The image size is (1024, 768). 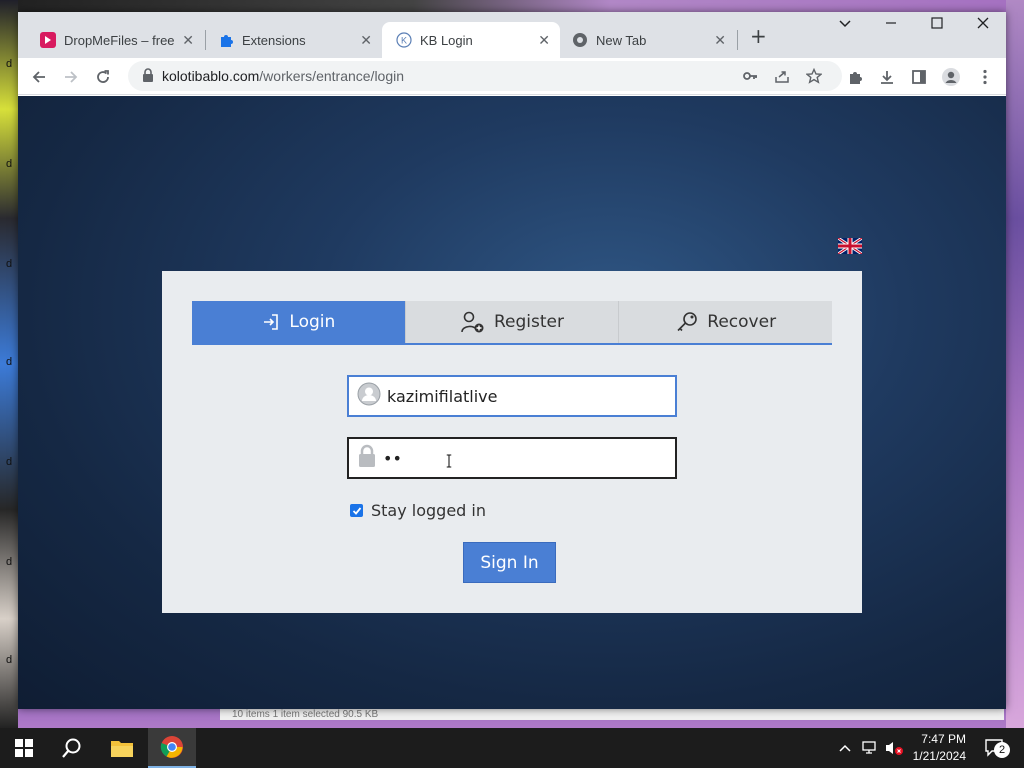 I want to click on search-icon, so click(x=71, y=748).